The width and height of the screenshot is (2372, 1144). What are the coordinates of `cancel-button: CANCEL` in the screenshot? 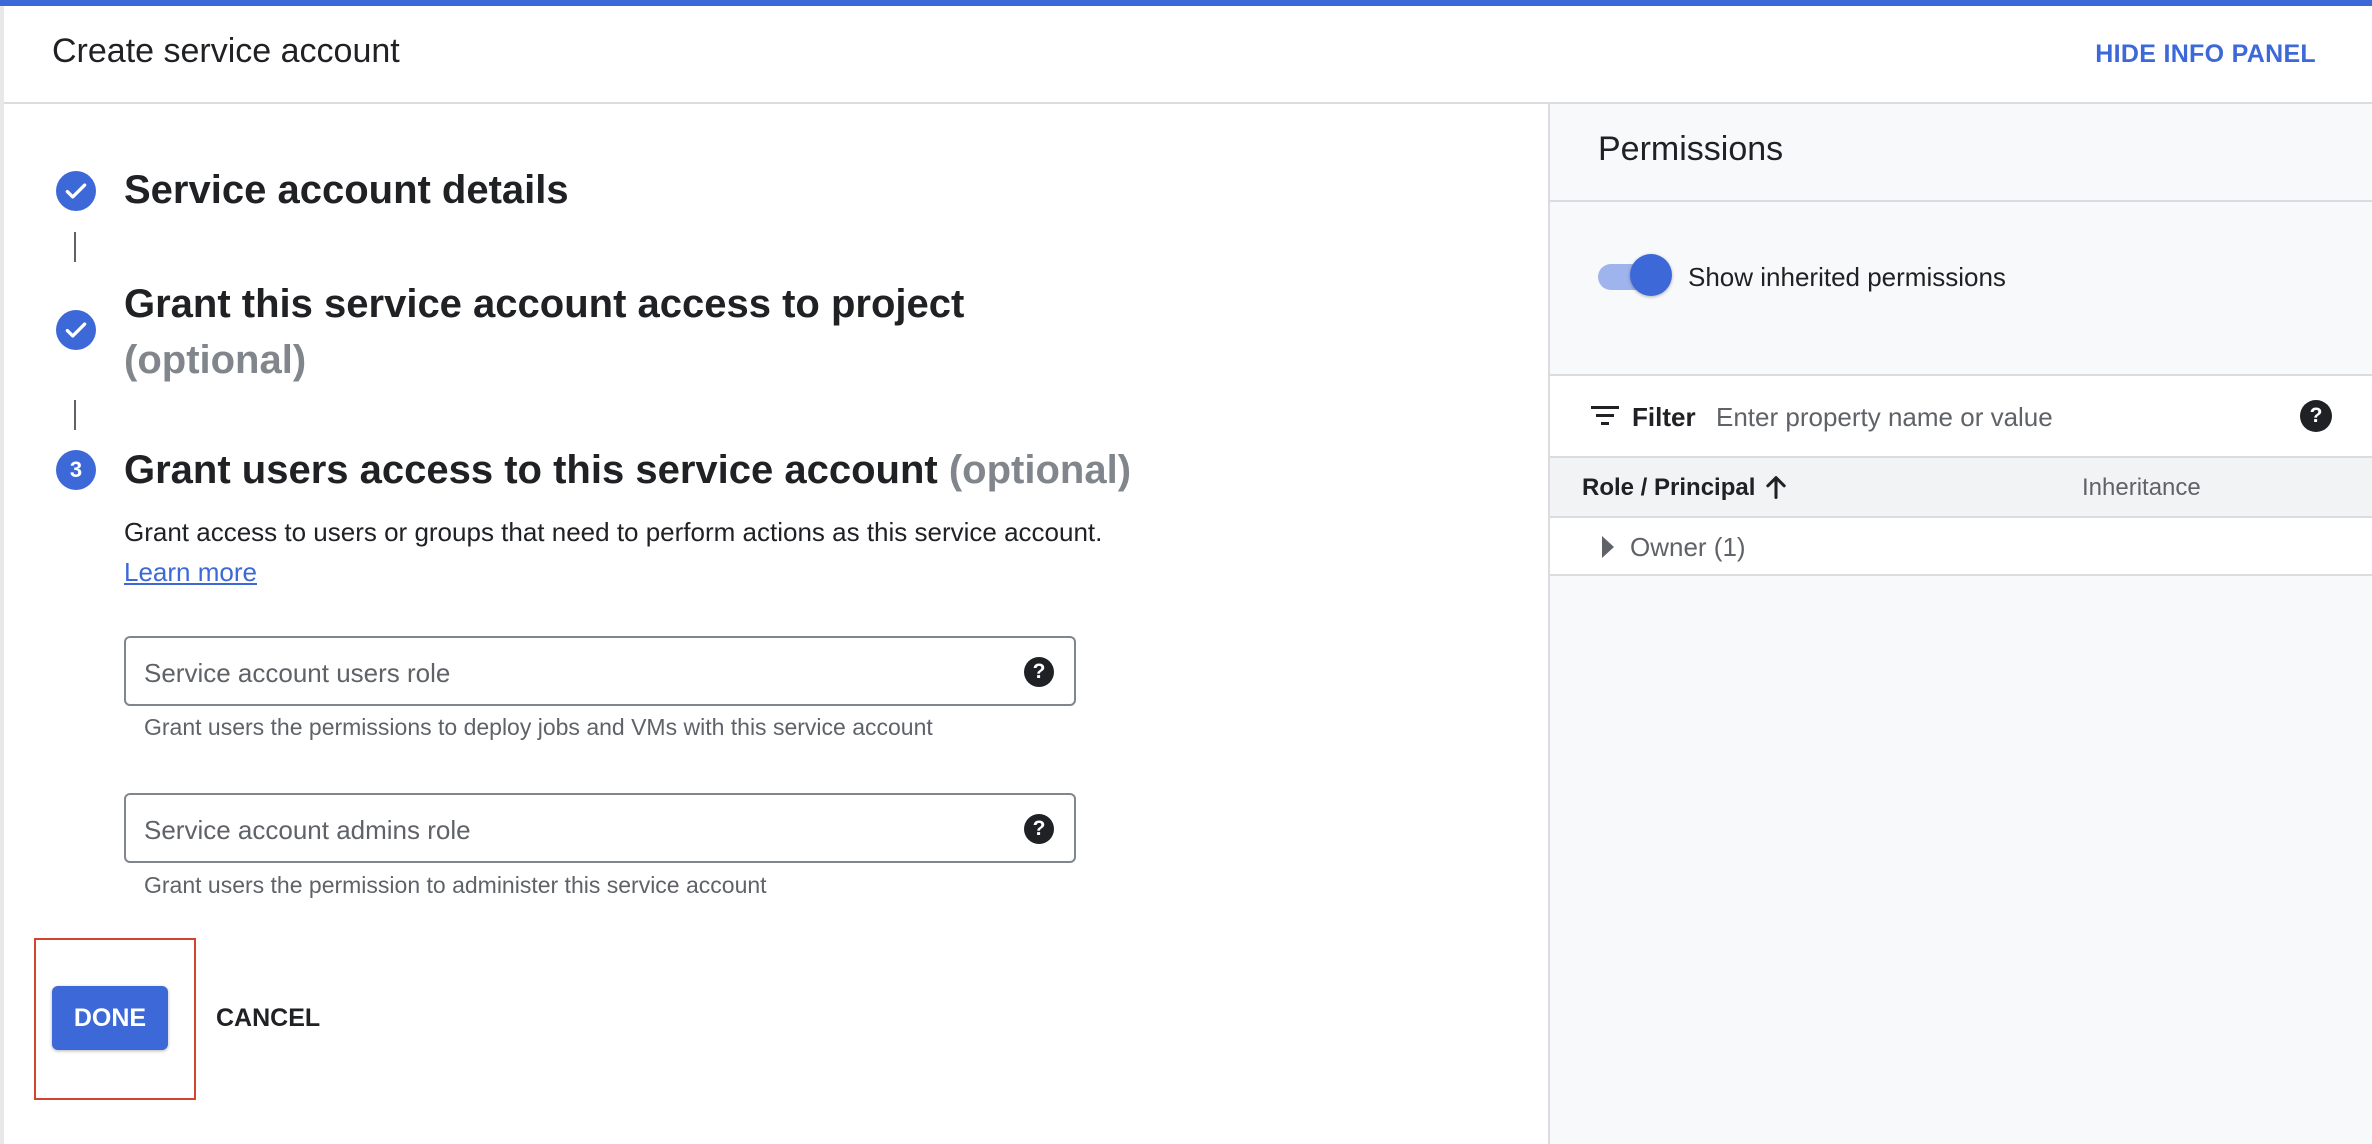 It's located at (268, 1018).